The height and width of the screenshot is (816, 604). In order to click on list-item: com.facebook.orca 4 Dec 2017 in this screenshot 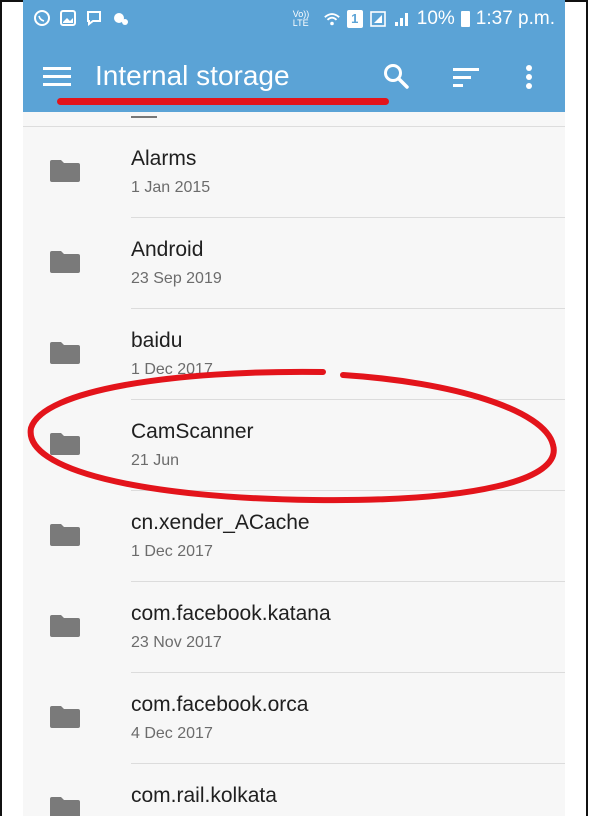, I will do `click(294, 718)`.